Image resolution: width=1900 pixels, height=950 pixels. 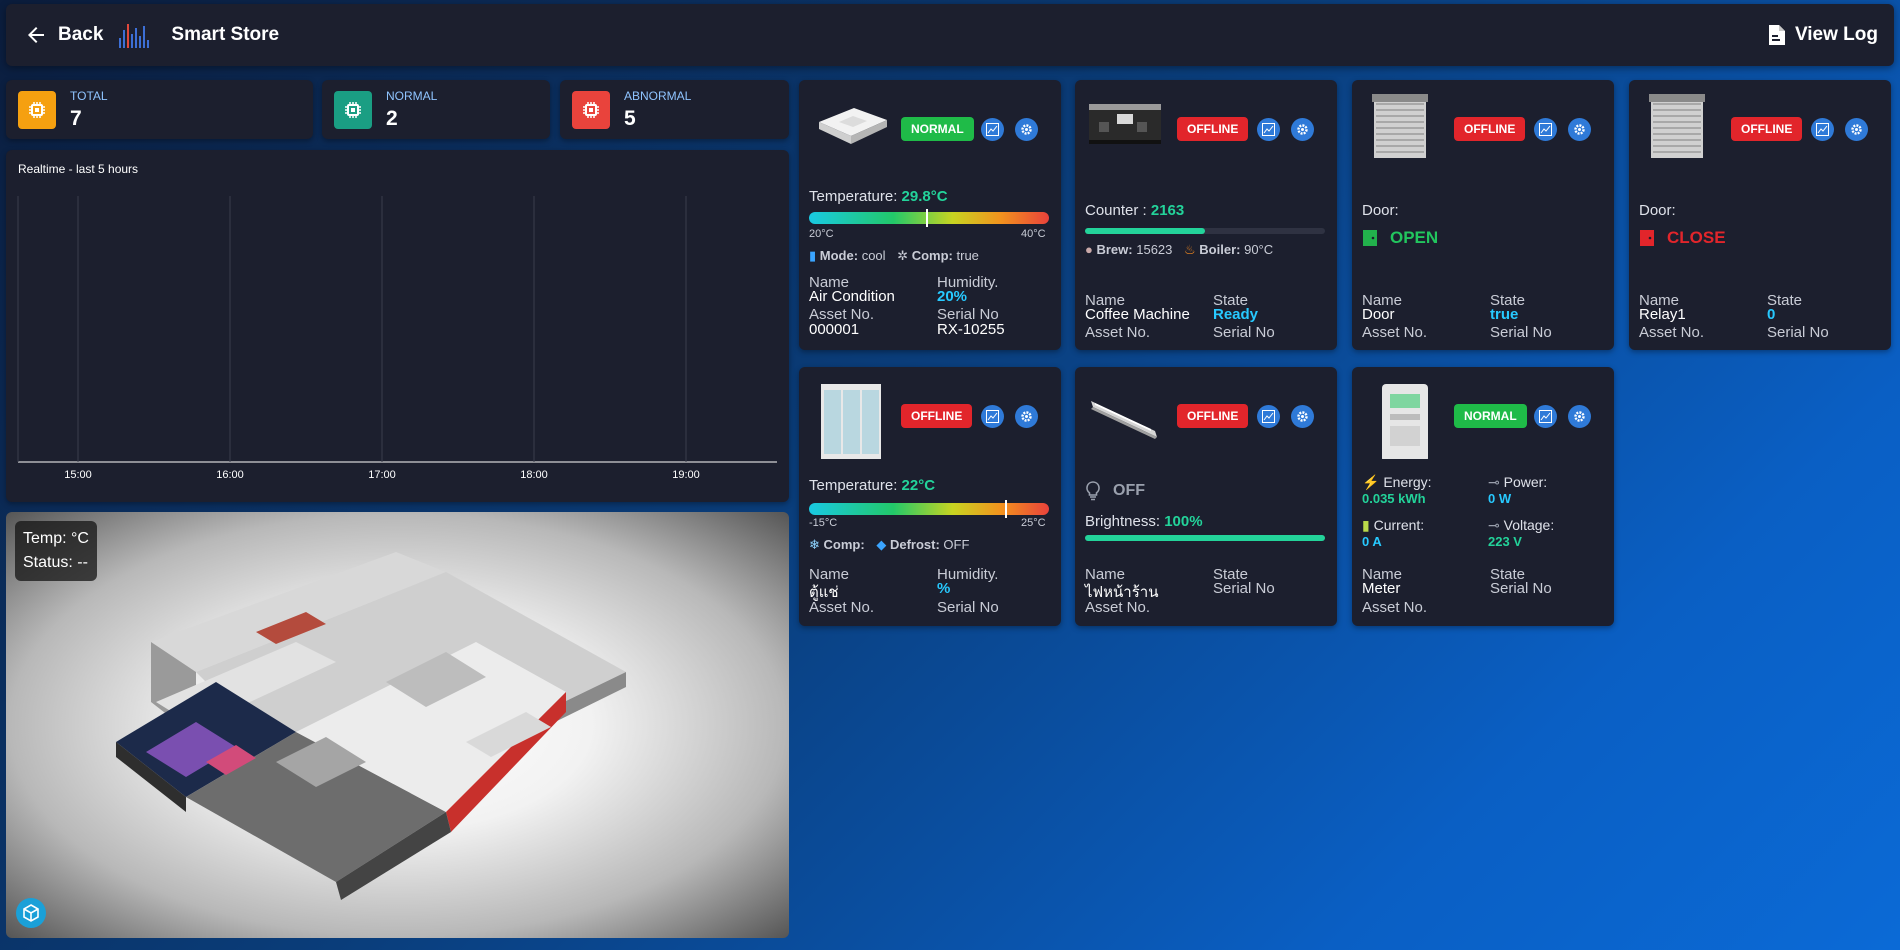 I want to click on power-state: OFF, so click(x=1129, y=490).